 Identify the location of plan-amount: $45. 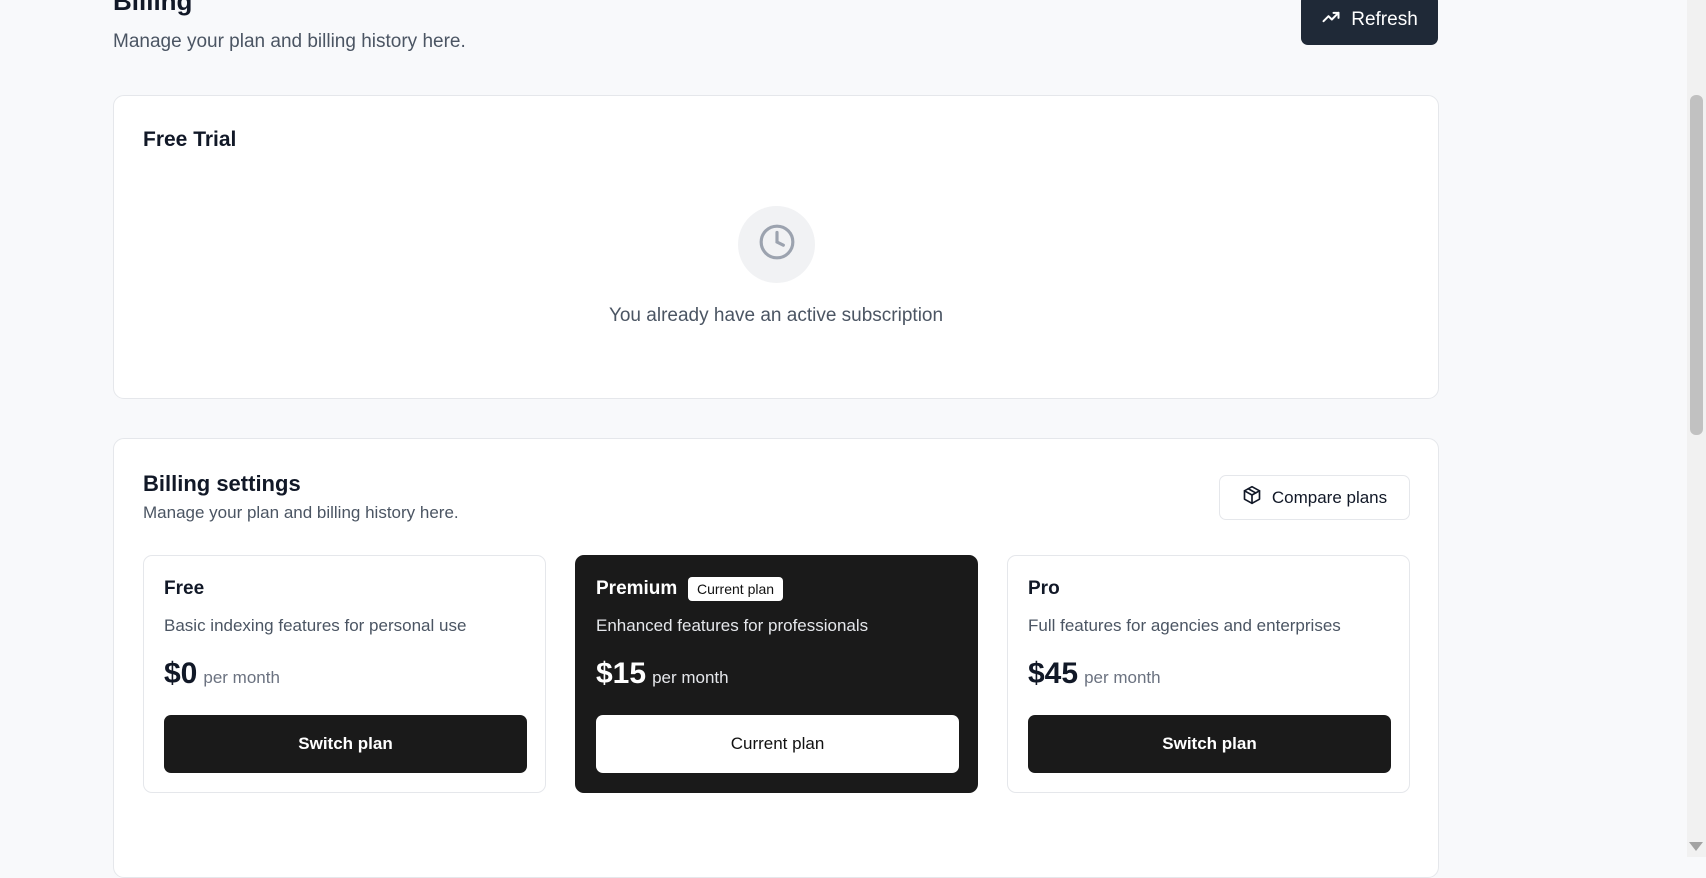
(1053, 673).